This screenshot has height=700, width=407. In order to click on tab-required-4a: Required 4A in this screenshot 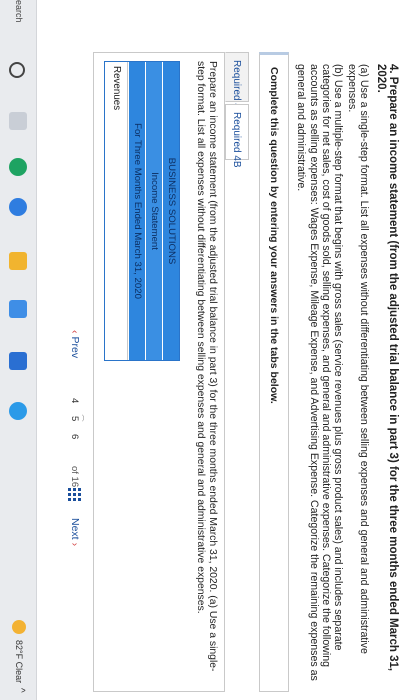, I will do `click(237, 84)`.